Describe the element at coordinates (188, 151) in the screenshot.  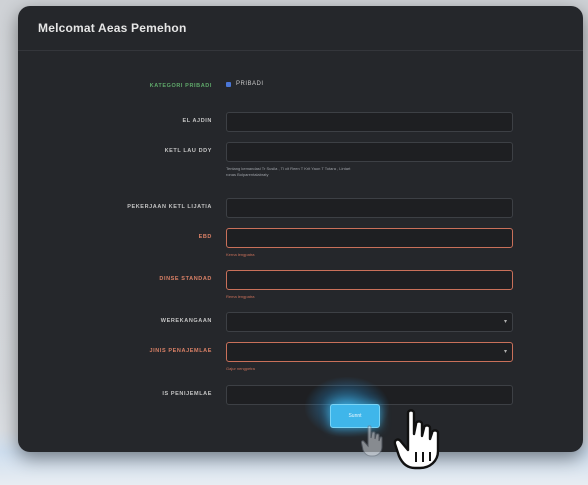
I see `ttl-label: KETL LAU DDY` at that location.